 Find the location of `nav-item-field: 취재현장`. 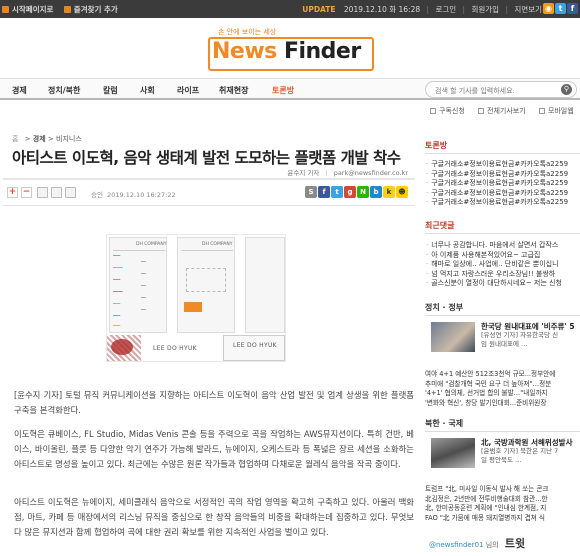

nav-item-field: 취재현장 is located at coordinates (233, 90).